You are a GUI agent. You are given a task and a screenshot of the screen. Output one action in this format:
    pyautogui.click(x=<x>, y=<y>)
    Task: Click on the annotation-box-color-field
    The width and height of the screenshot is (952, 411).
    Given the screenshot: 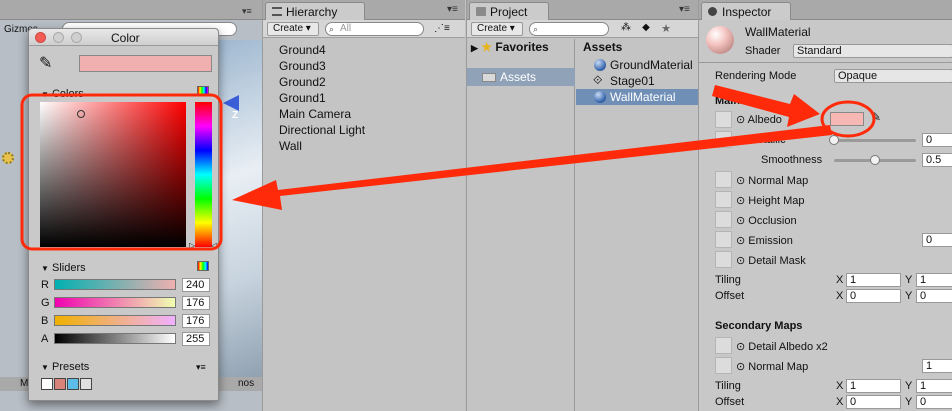 What is the action you would take?
    pyautogui.click(x=121, y=172)
    